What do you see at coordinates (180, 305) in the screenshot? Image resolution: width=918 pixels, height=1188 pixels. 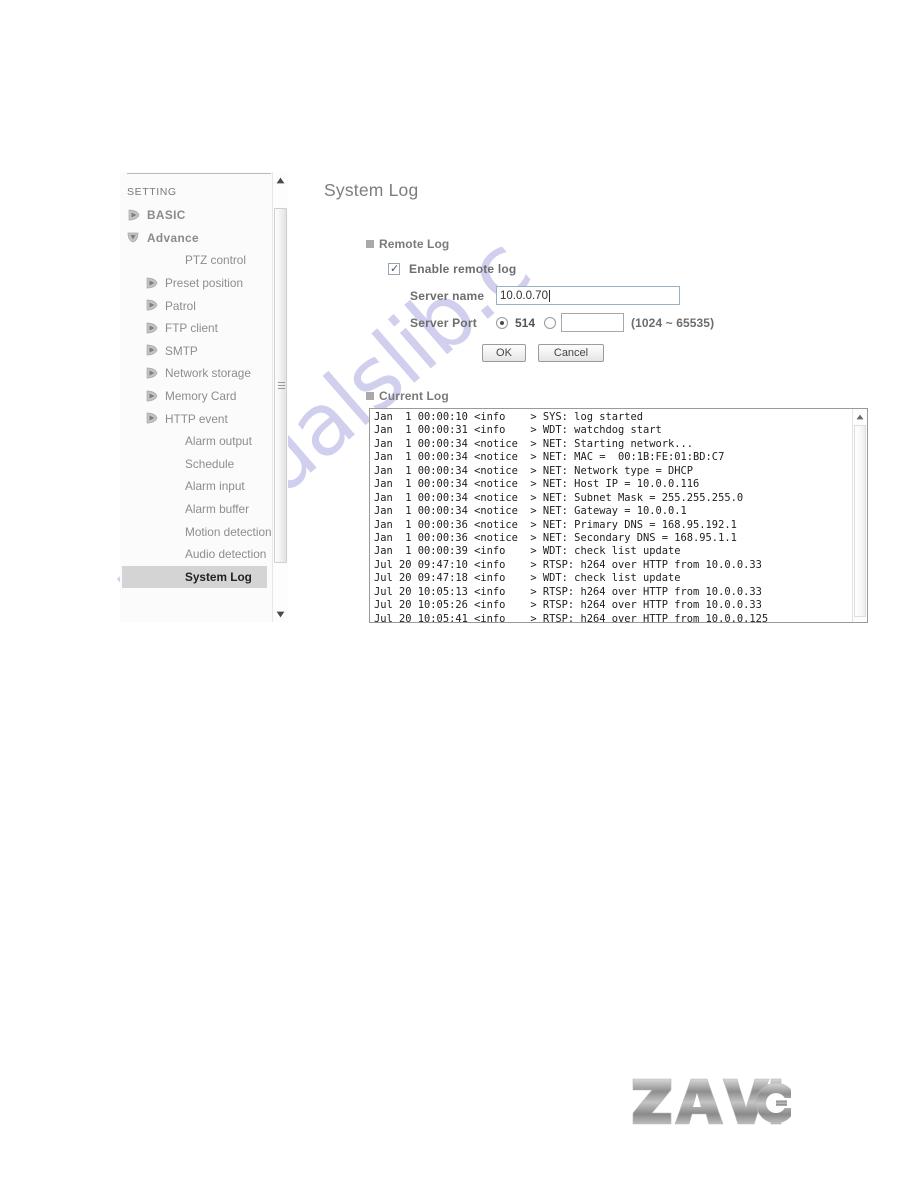 I see `sidebar-item-label: Patrol` at bounding box center [180, 305].